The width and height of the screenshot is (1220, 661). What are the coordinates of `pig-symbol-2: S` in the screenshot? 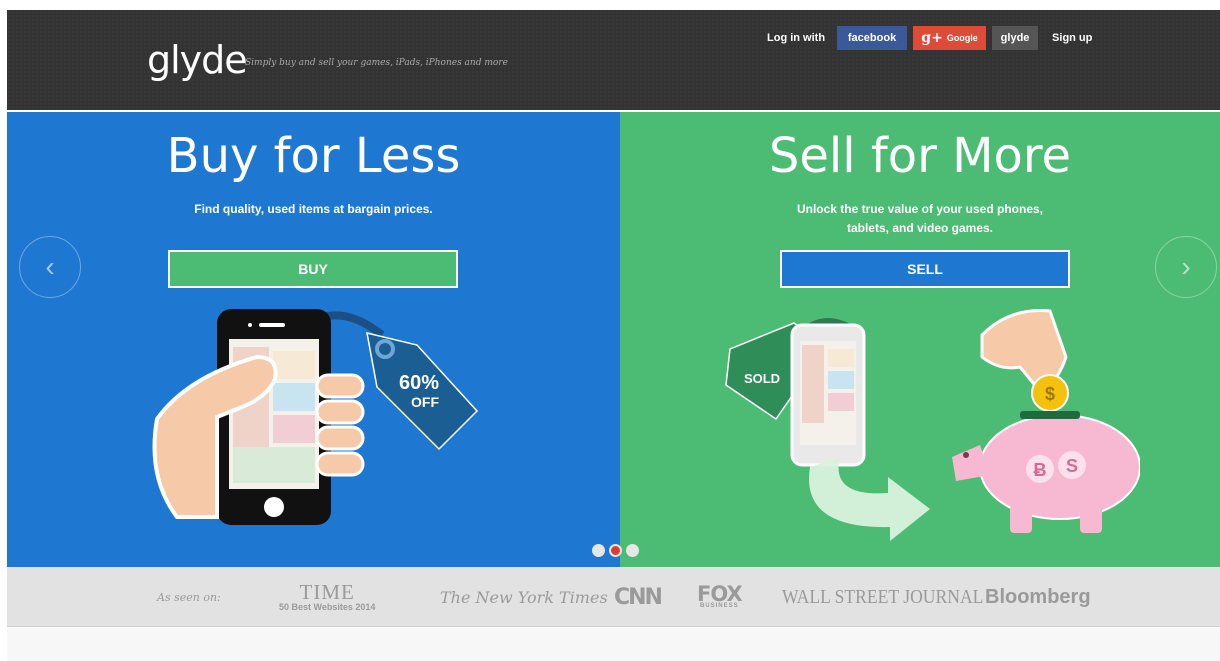 It's located at (1072, 466).